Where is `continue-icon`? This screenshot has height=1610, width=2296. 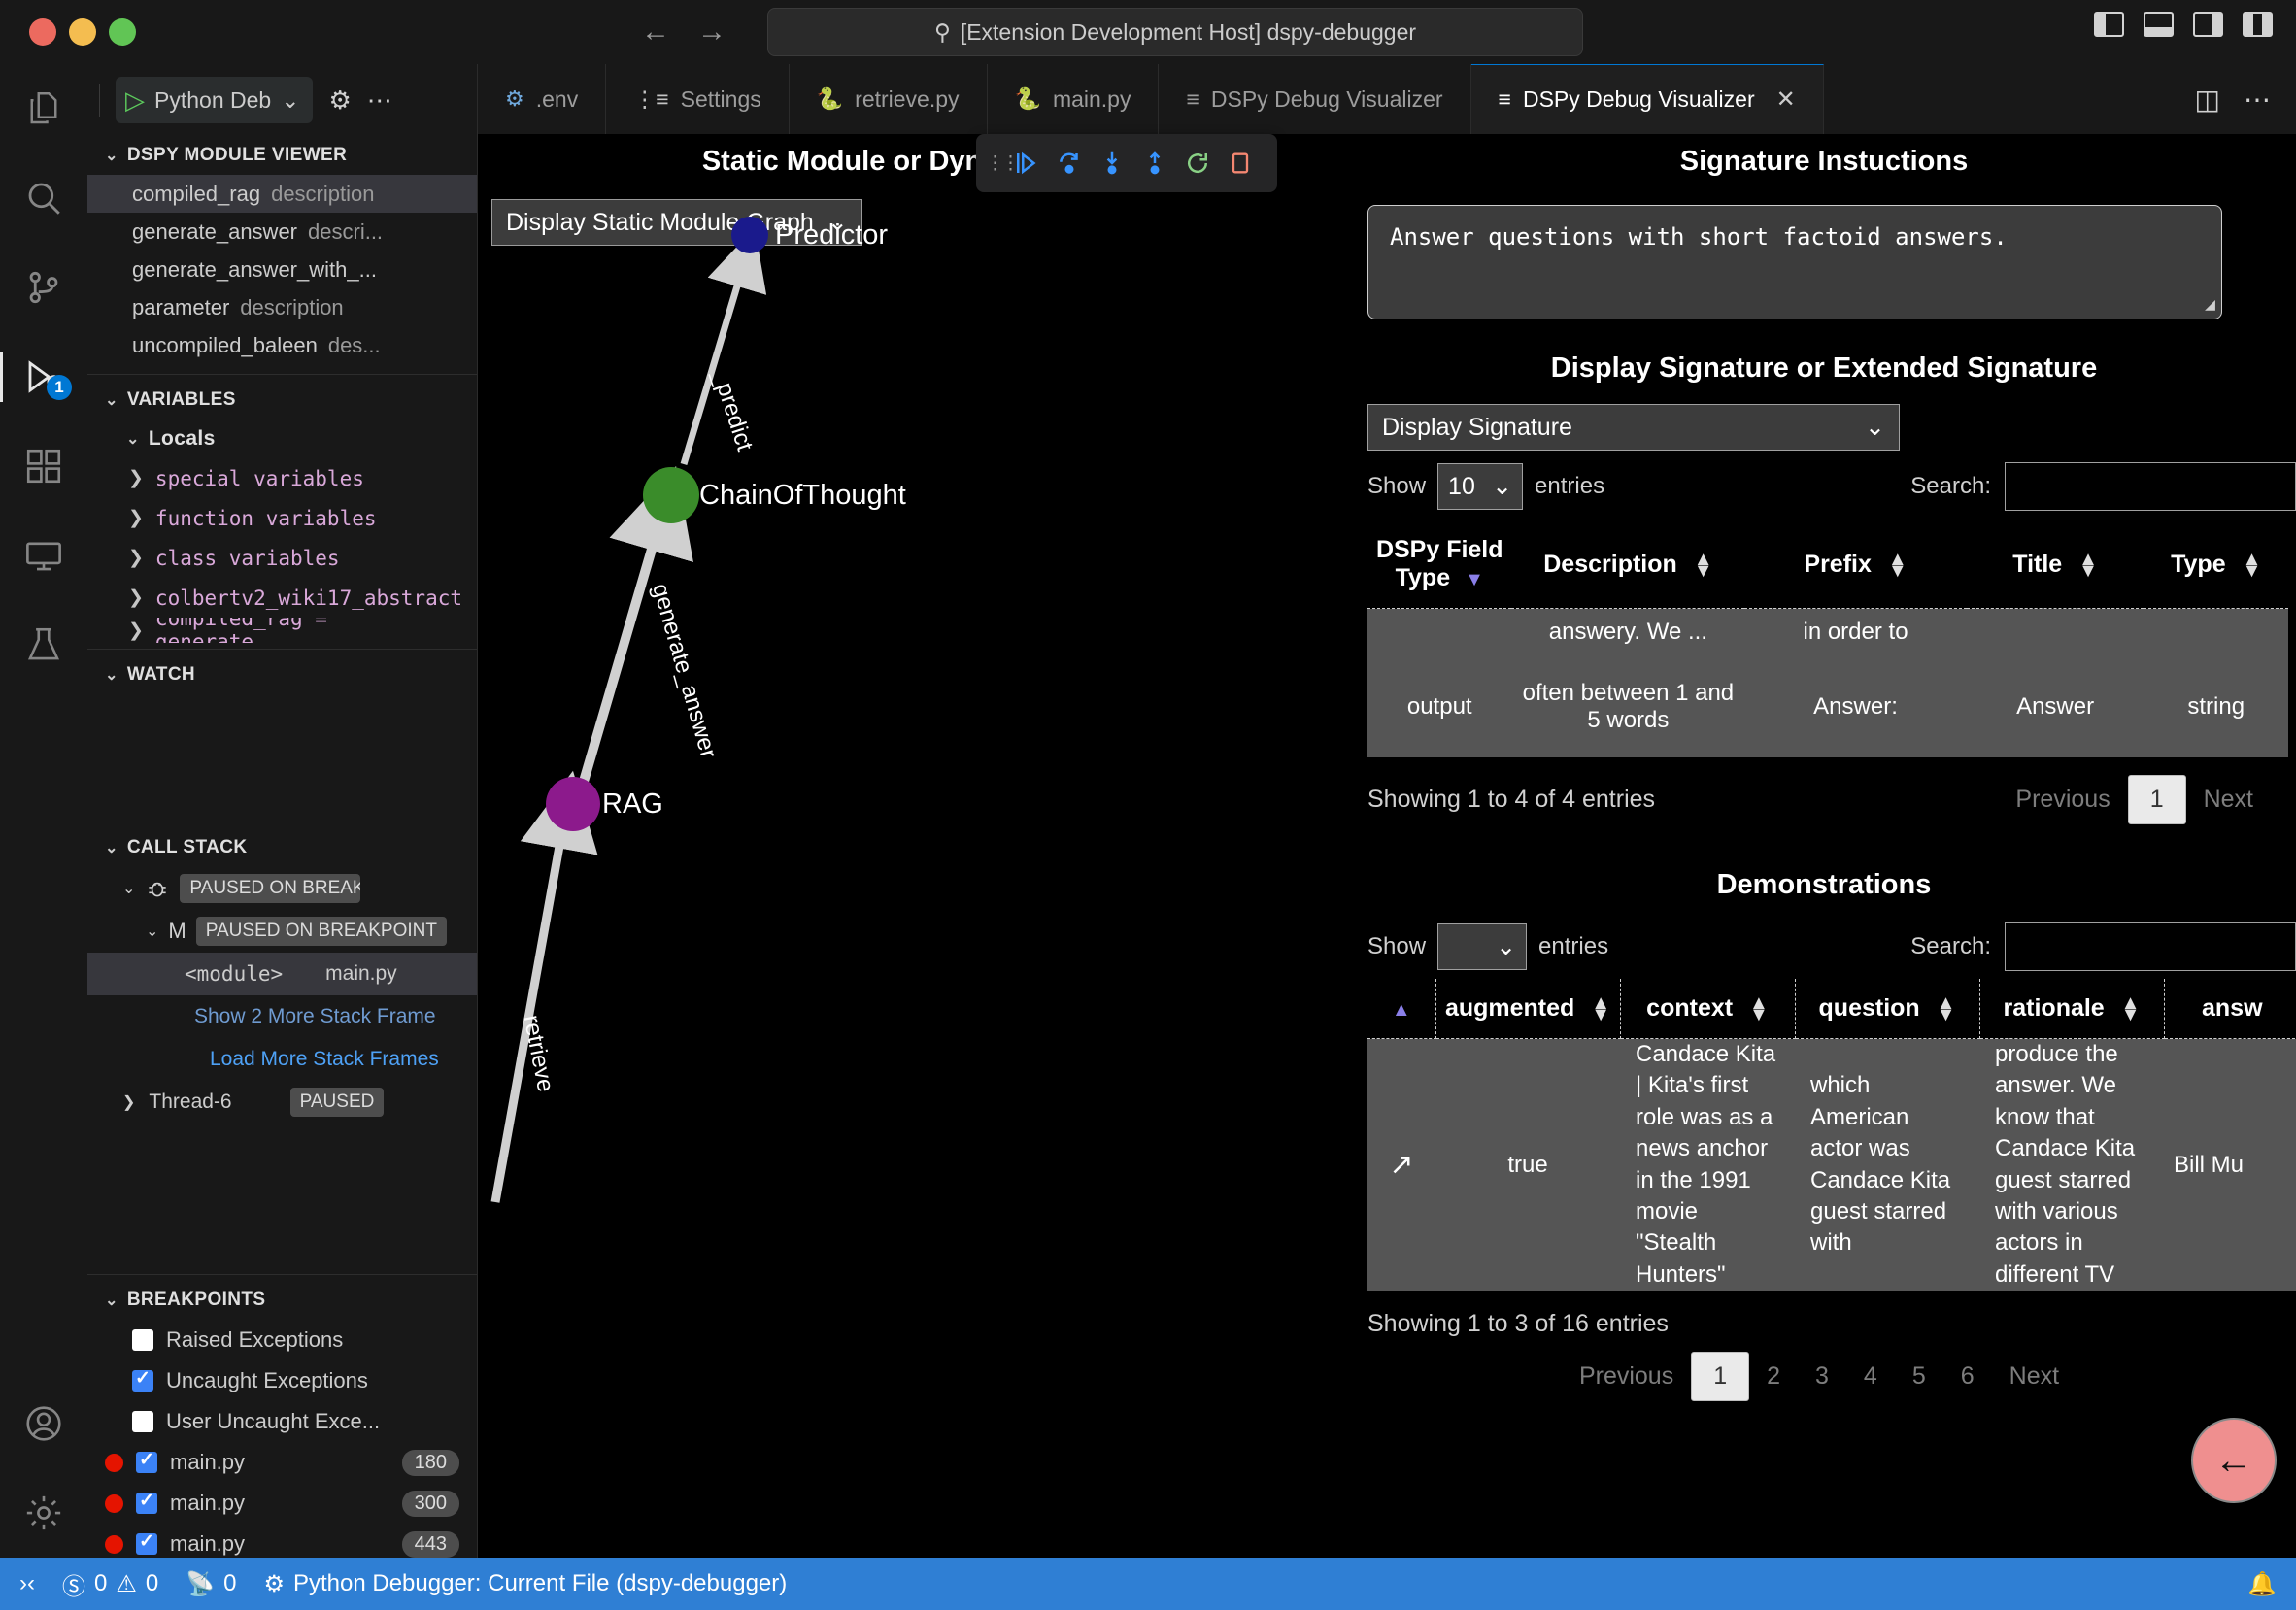 continue-icon is located at coordinates (1026, 163).